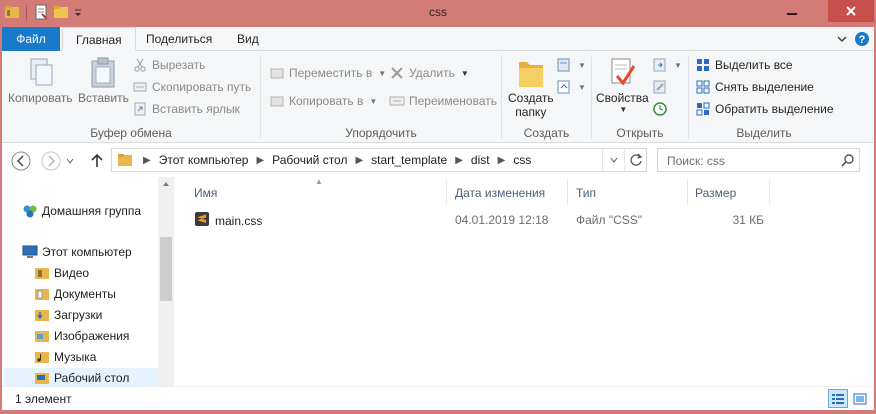  What do you see at coordinates (531, 87) in the screenshot?
I see `new-folder-button: Создать папку` at bounding box center [531, 87].